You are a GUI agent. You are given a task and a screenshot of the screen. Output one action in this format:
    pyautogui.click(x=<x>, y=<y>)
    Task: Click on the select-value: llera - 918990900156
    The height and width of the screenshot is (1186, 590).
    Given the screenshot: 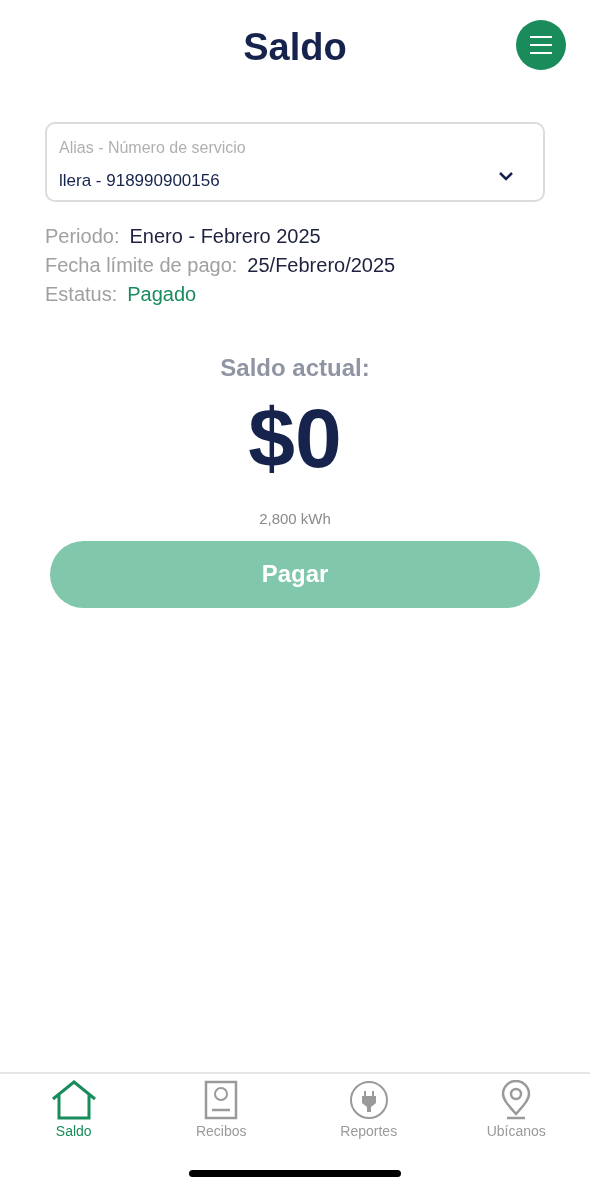 What is the action you would take?
    pyautogui.click(x=139, y=181)
    